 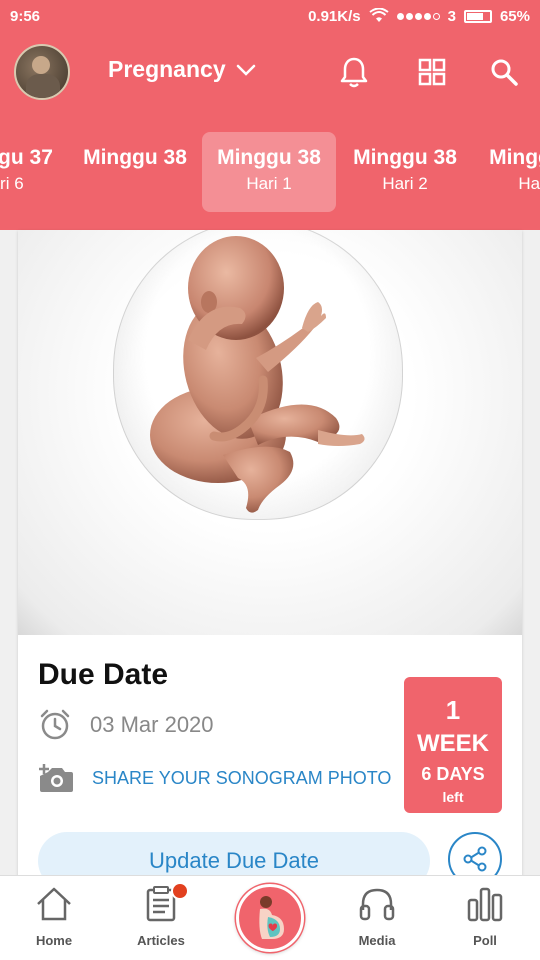 I want to click on tab-day-label: Hari 6, so click(x=12, y=183).